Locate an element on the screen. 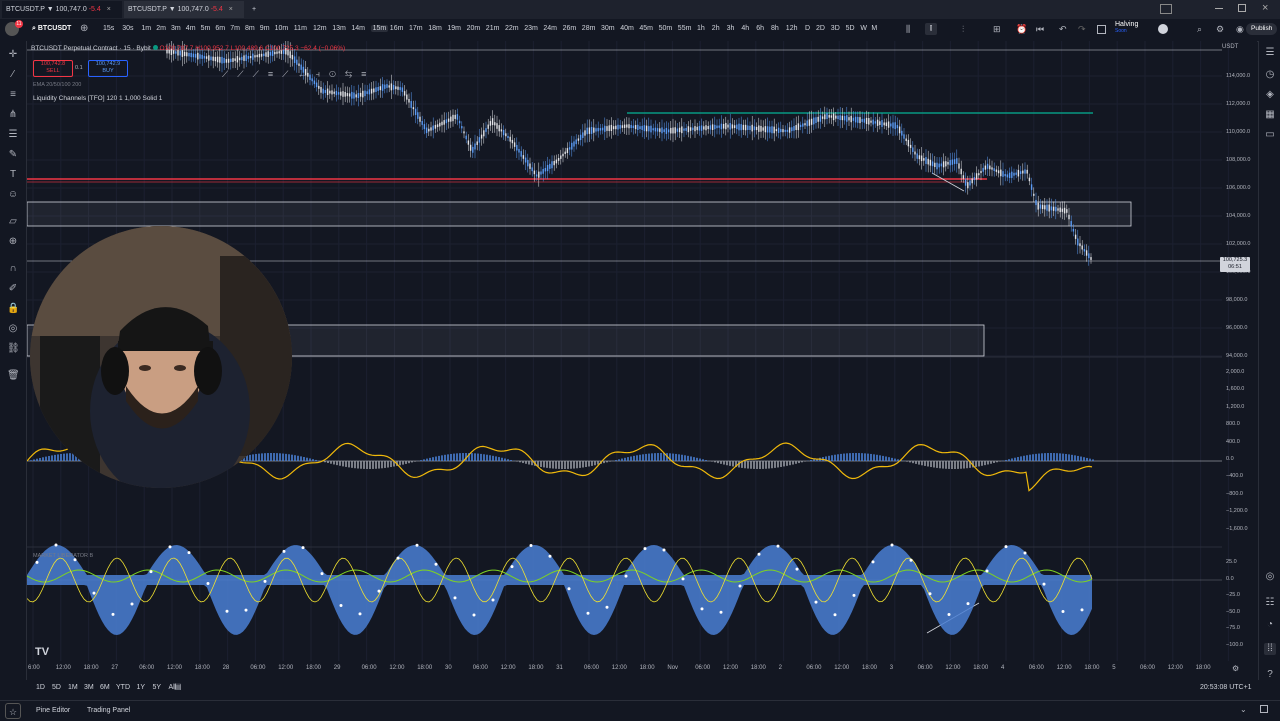 The height and width of the screenshot is (721, 1280). trend-line-icon: ⁄ is located at coordinates (13, 75).